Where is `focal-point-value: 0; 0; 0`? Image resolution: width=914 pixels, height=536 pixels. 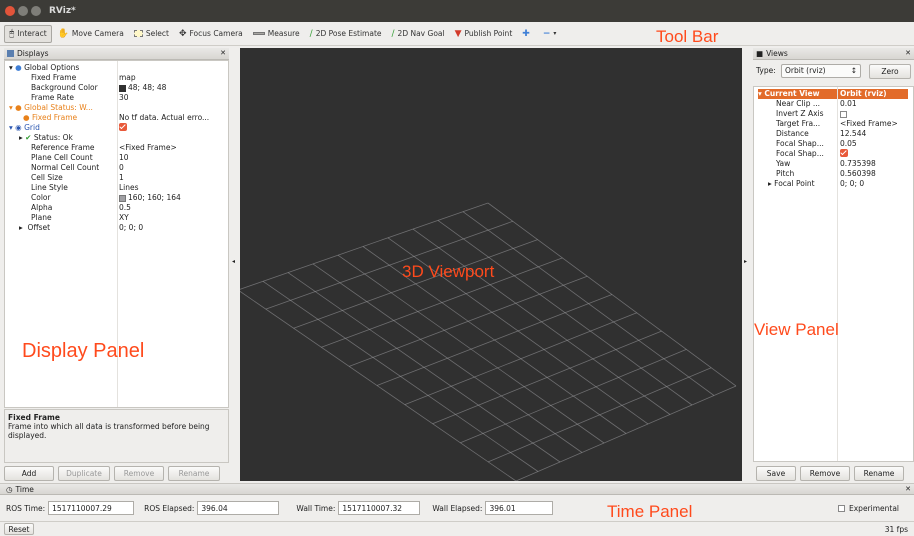
focal-point-value: 0; 0; 0 is located at coordinates (852, 184).